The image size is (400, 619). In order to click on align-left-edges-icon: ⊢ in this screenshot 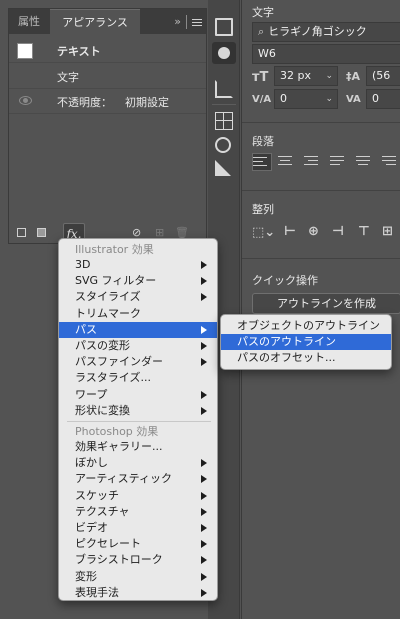, I will do `click(290, 231)`.